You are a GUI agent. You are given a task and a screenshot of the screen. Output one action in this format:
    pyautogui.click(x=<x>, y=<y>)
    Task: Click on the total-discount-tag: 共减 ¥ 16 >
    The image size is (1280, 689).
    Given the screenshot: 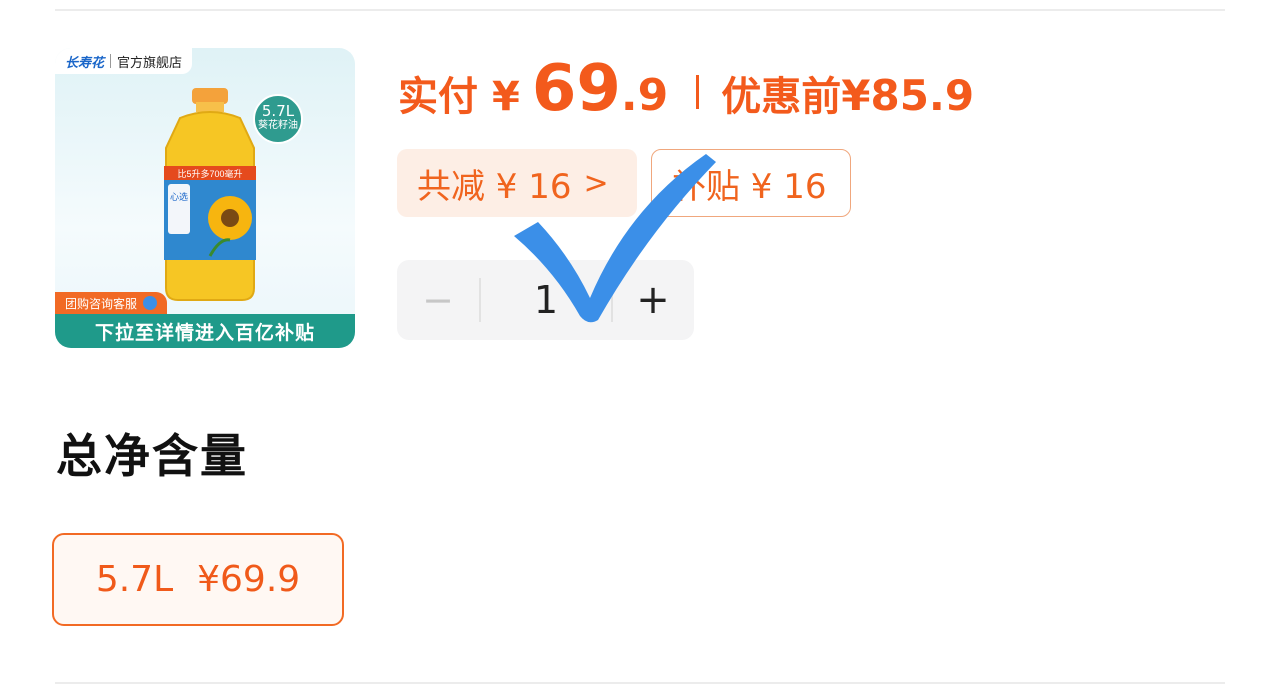 What is the action you would take?
    pyautogui.click(x=517, y=183)
    